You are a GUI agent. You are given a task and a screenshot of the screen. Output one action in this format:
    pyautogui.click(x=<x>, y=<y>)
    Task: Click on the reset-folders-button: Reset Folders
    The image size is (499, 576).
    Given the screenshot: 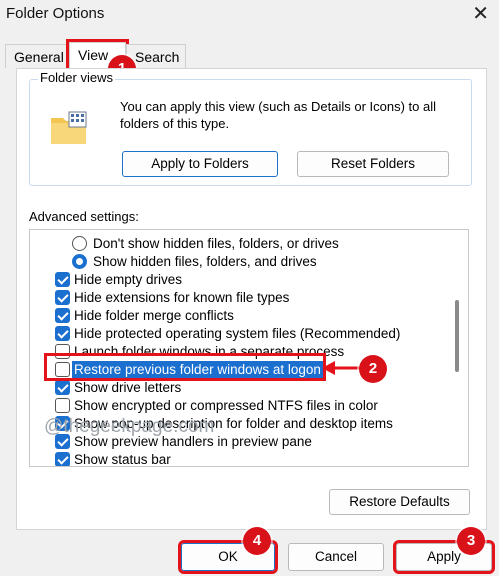 What is the action you would take?
    pyautogui.click(x=373, y=164)
    